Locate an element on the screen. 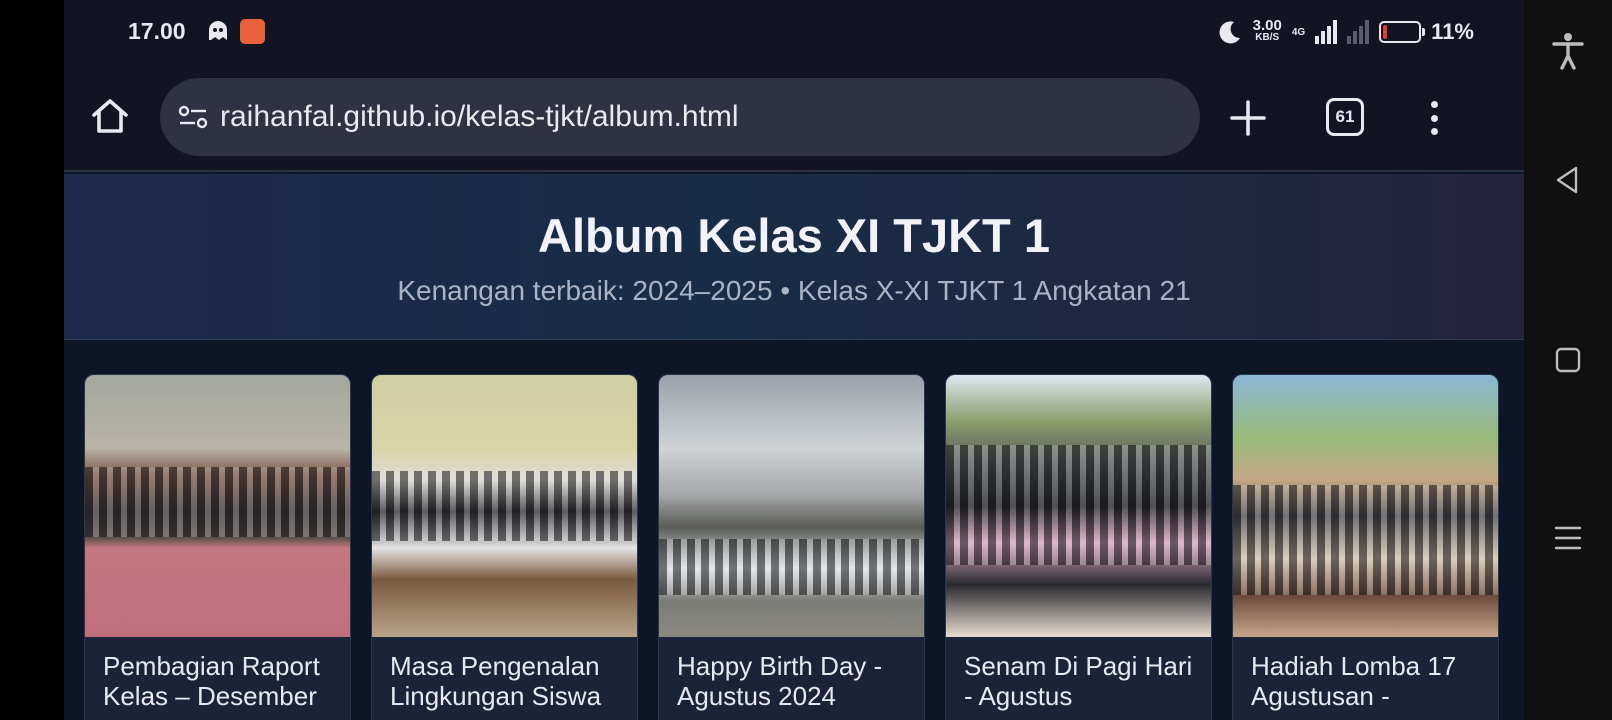 The image size is (1612, 720). home-icon is located at coordinates (110, 116).